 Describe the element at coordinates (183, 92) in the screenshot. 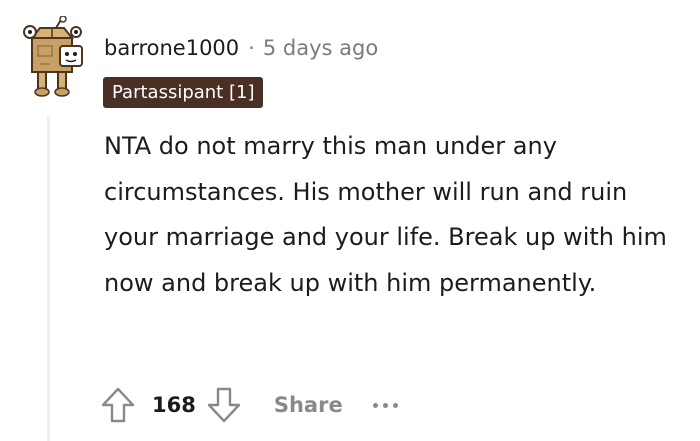

I see `user-flair-badge: Partassipant [1]` at that location.